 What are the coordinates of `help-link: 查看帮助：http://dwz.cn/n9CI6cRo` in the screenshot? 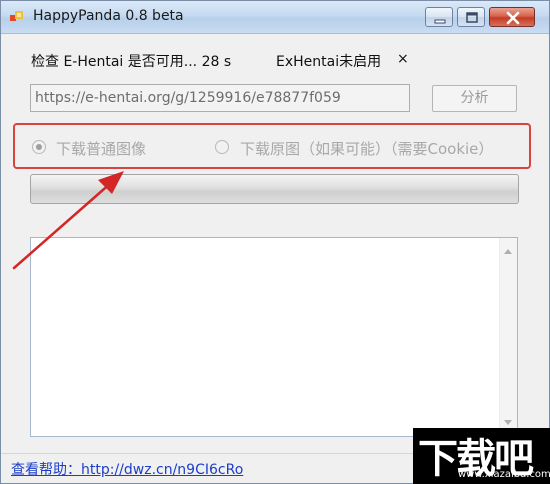 It's located at (127, 469).